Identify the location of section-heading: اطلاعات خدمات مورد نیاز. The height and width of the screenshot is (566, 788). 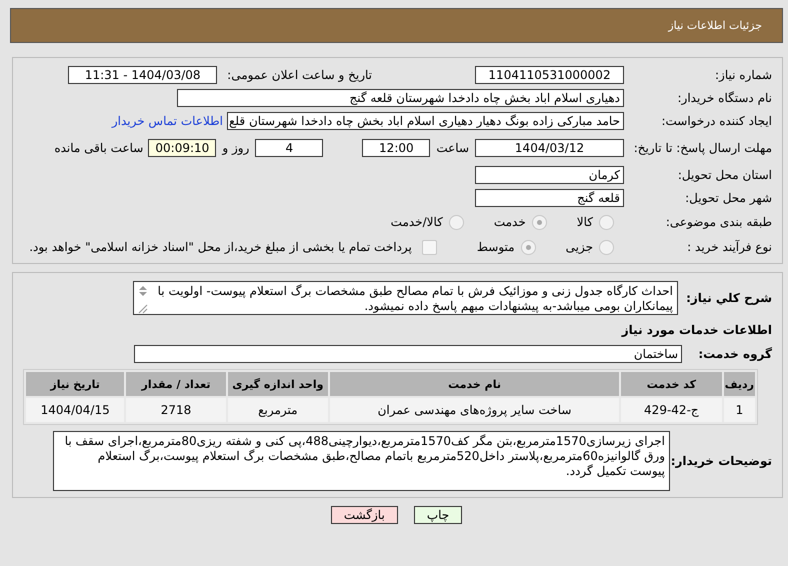
(696, 330).